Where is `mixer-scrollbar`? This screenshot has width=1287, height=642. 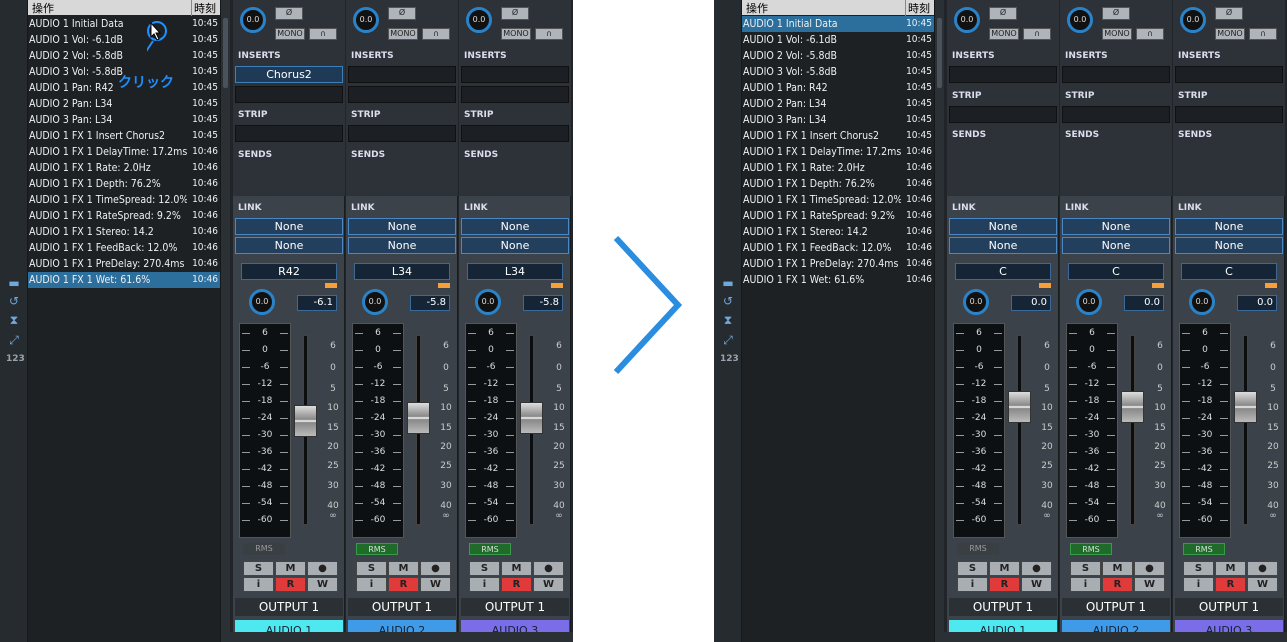
mixer-scrollbar is located at coordinates (401, 637).